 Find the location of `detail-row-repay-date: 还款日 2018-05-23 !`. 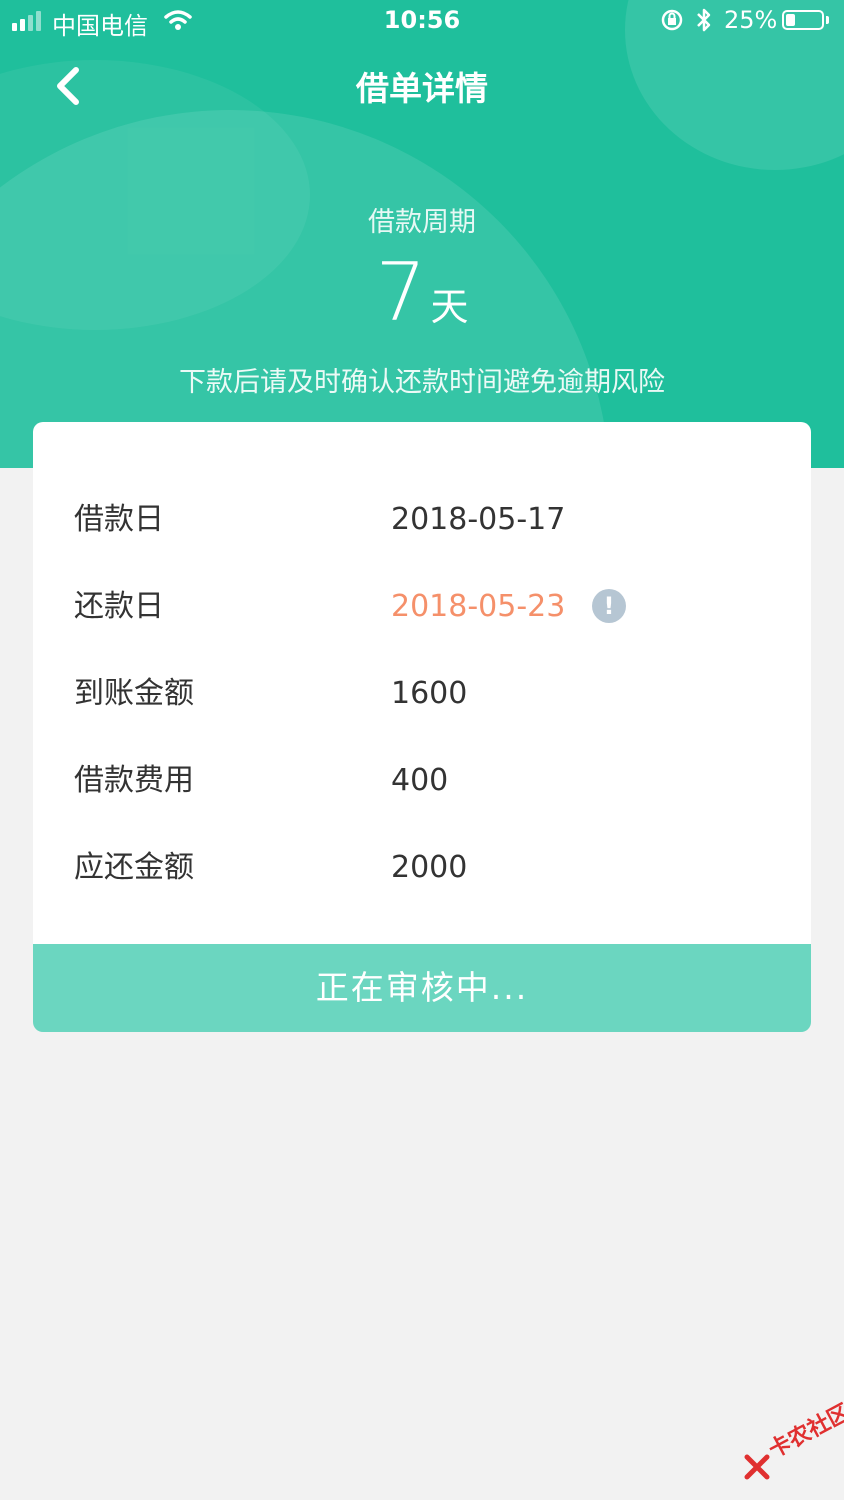

detail-row-repay-date: 还款日 2018-05-23 ! is located at coordinates (422, 607).